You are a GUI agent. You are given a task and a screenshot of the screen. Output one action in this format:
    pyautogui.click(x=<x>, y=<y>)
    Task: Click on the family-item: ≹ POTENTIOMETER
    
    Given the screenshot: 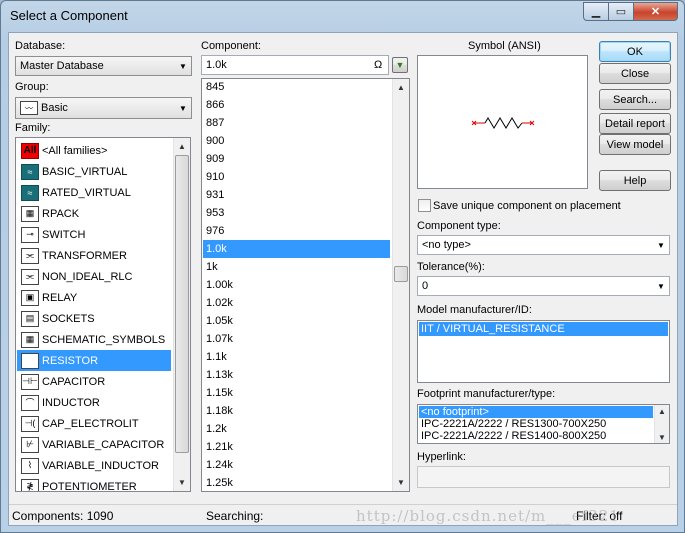 What is the action you would take?
    pyautogui.click(x=94, y=483)
    